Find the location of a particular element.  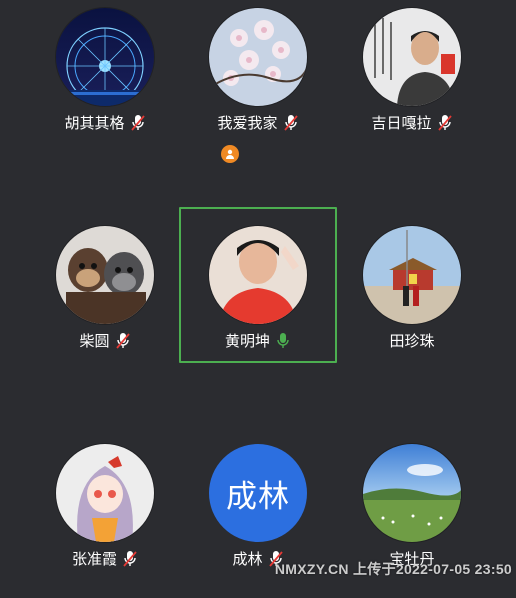

participant-name: 张准霞 is located at coordinates (94, 559).